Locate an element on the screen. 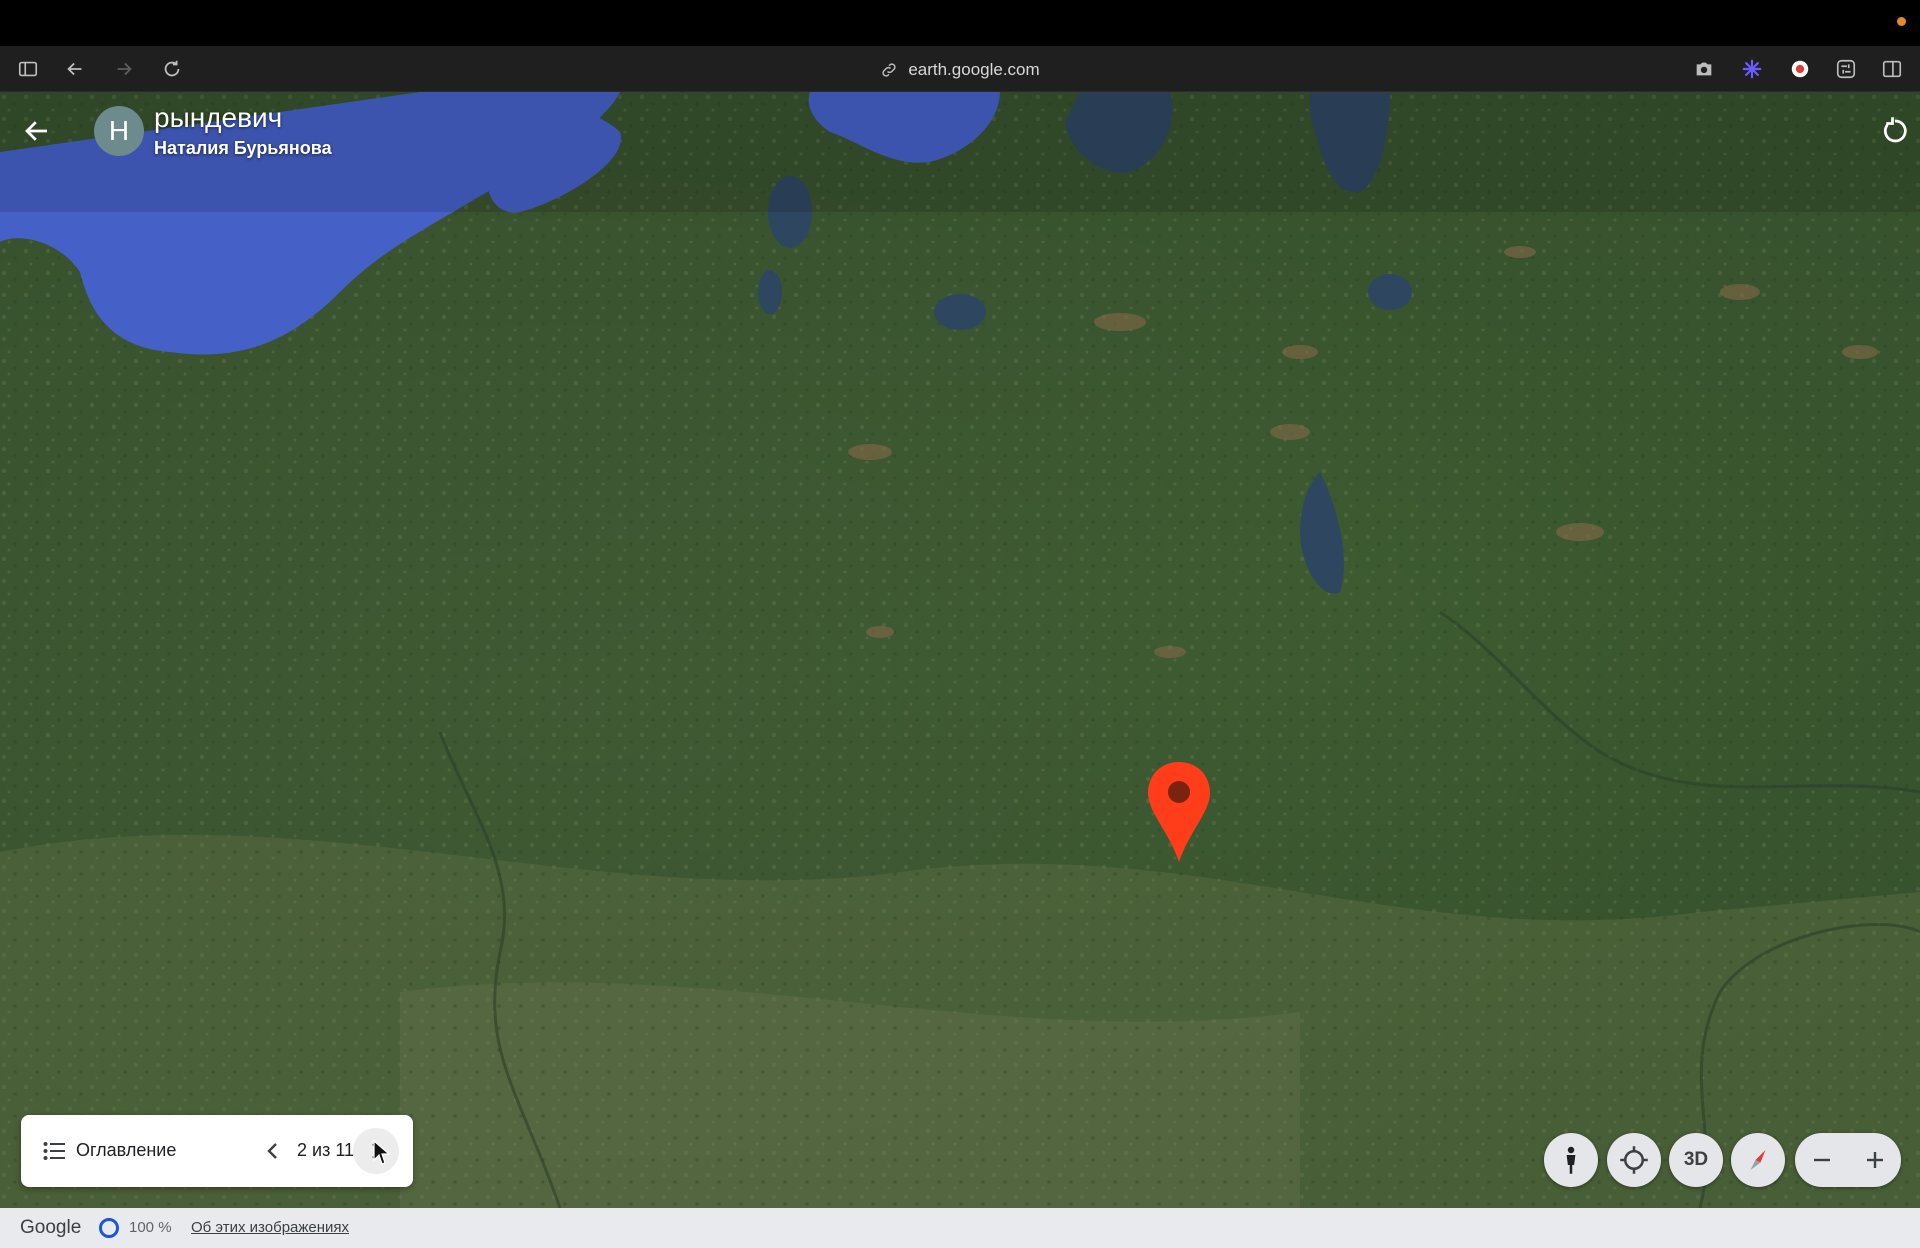  pegman-icon is located at coordinates (1571, 1160).